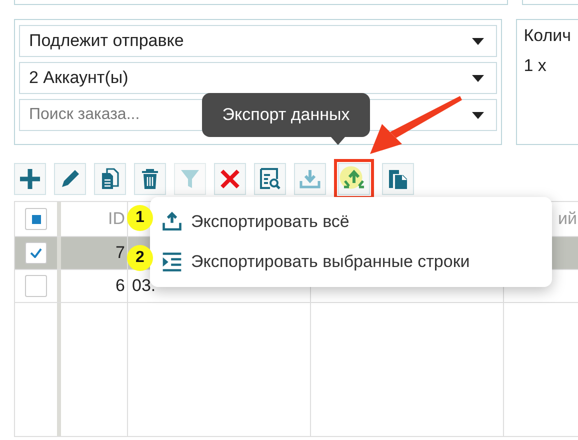  I want to click on document-search-icon, so click(270, 179).